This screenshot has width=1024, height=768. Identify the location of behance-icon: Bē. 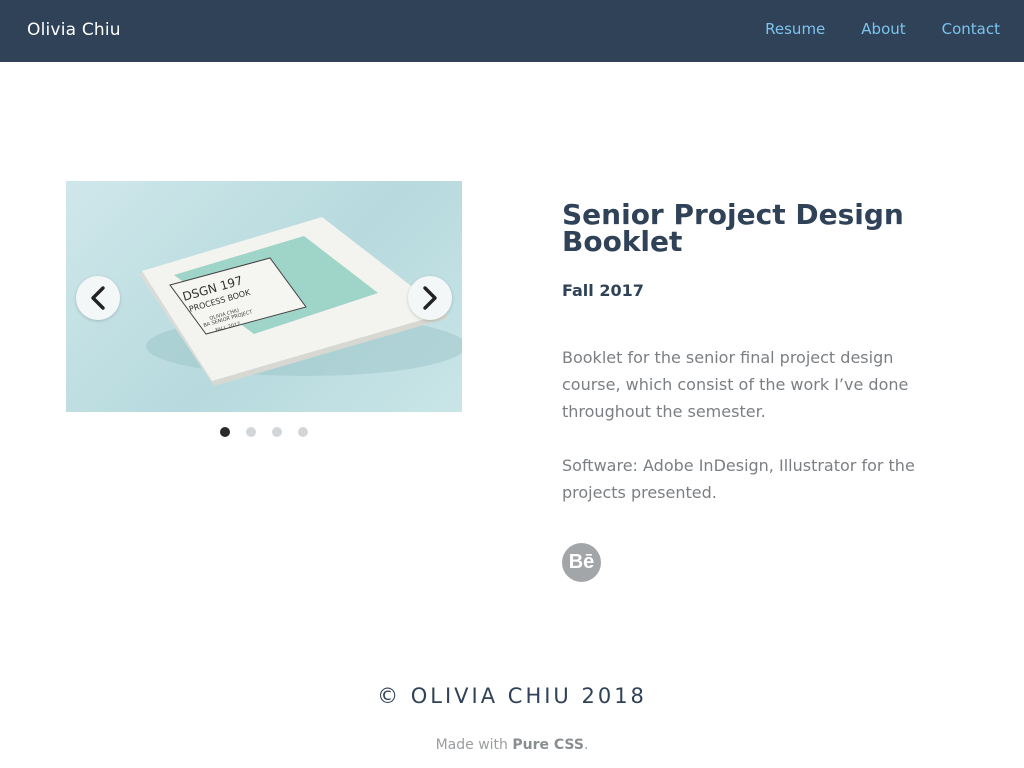
(581, 562).